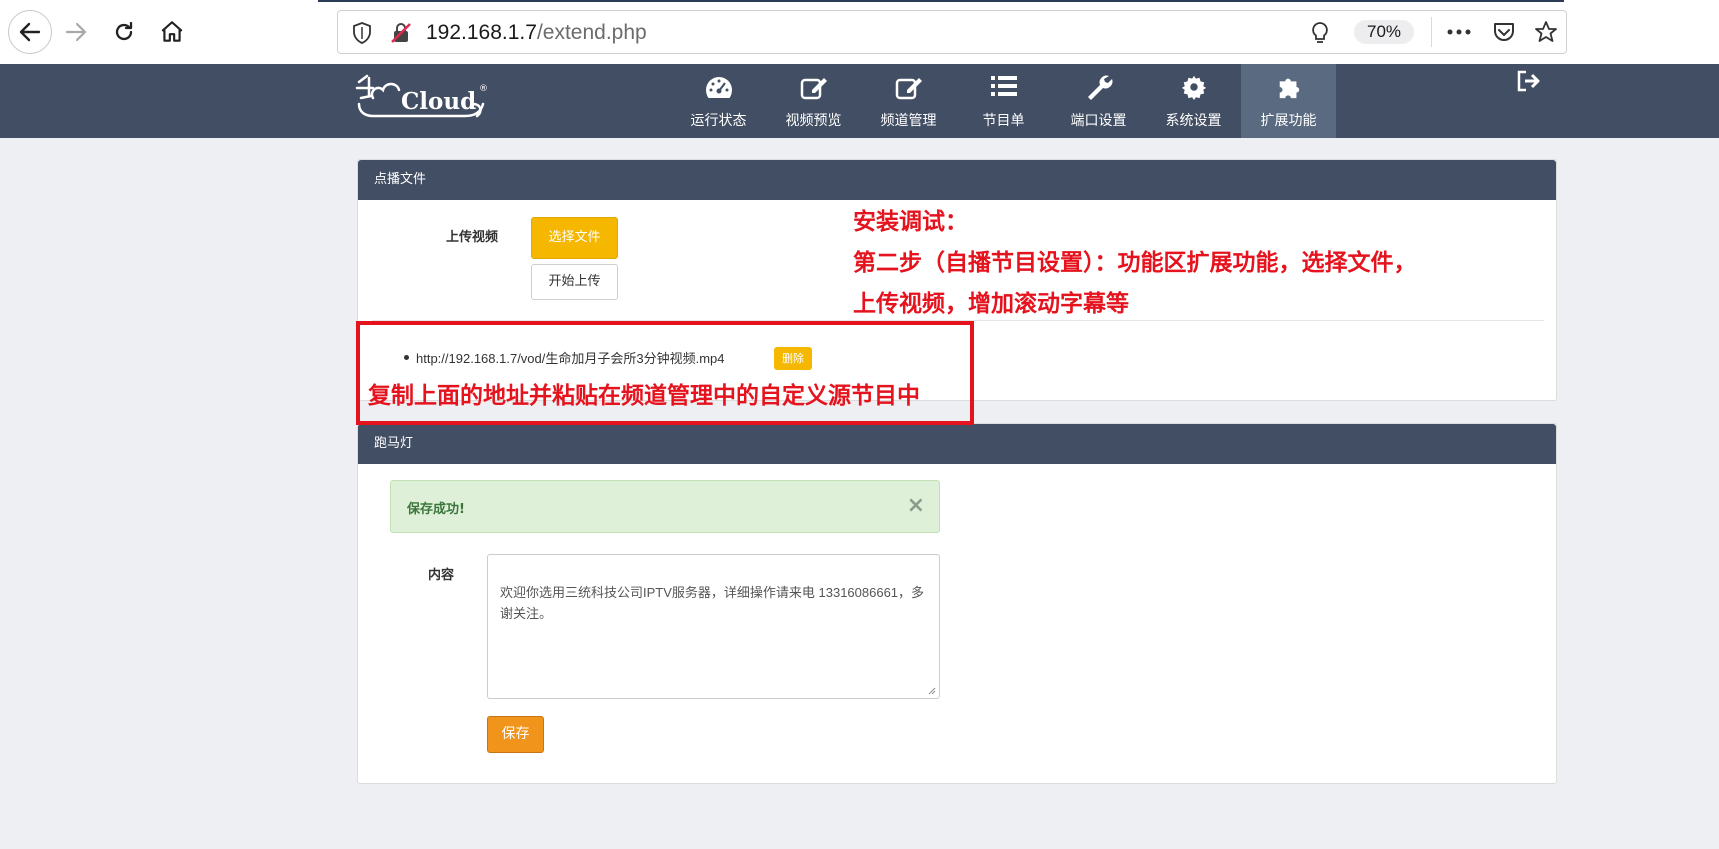  What do you see at coordinates (957, 180) in the screenshot?
I see `panel-title: 点播文件` at bounding box center [957, 180].